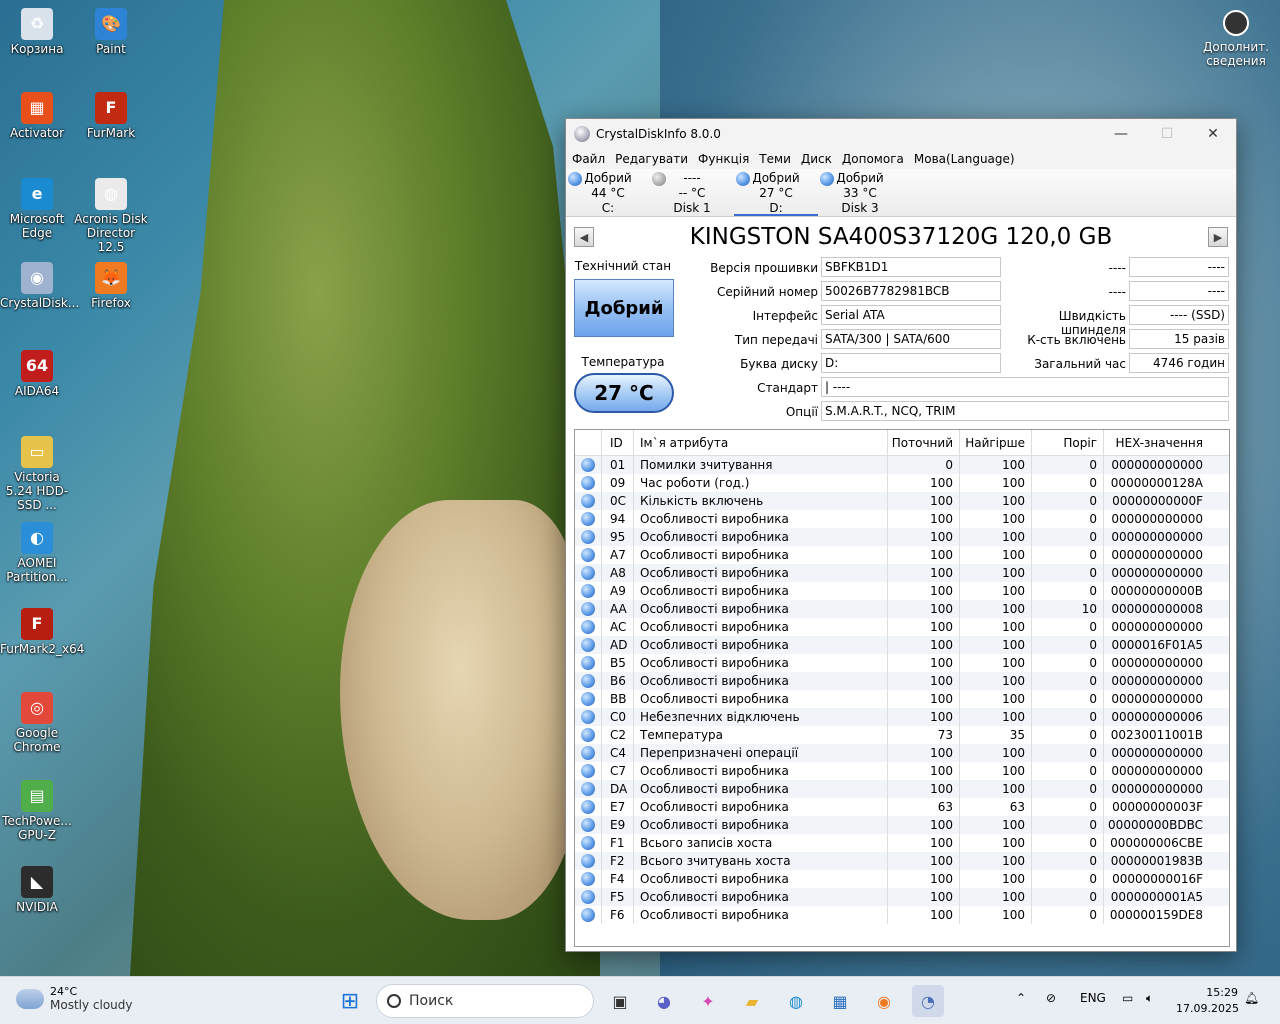  What do you see at coordinates (37, 811) in the screenshot?
I see `desktop-icon: ▤ TechPowe... GPU-Z` at bounding box center [37, 811].